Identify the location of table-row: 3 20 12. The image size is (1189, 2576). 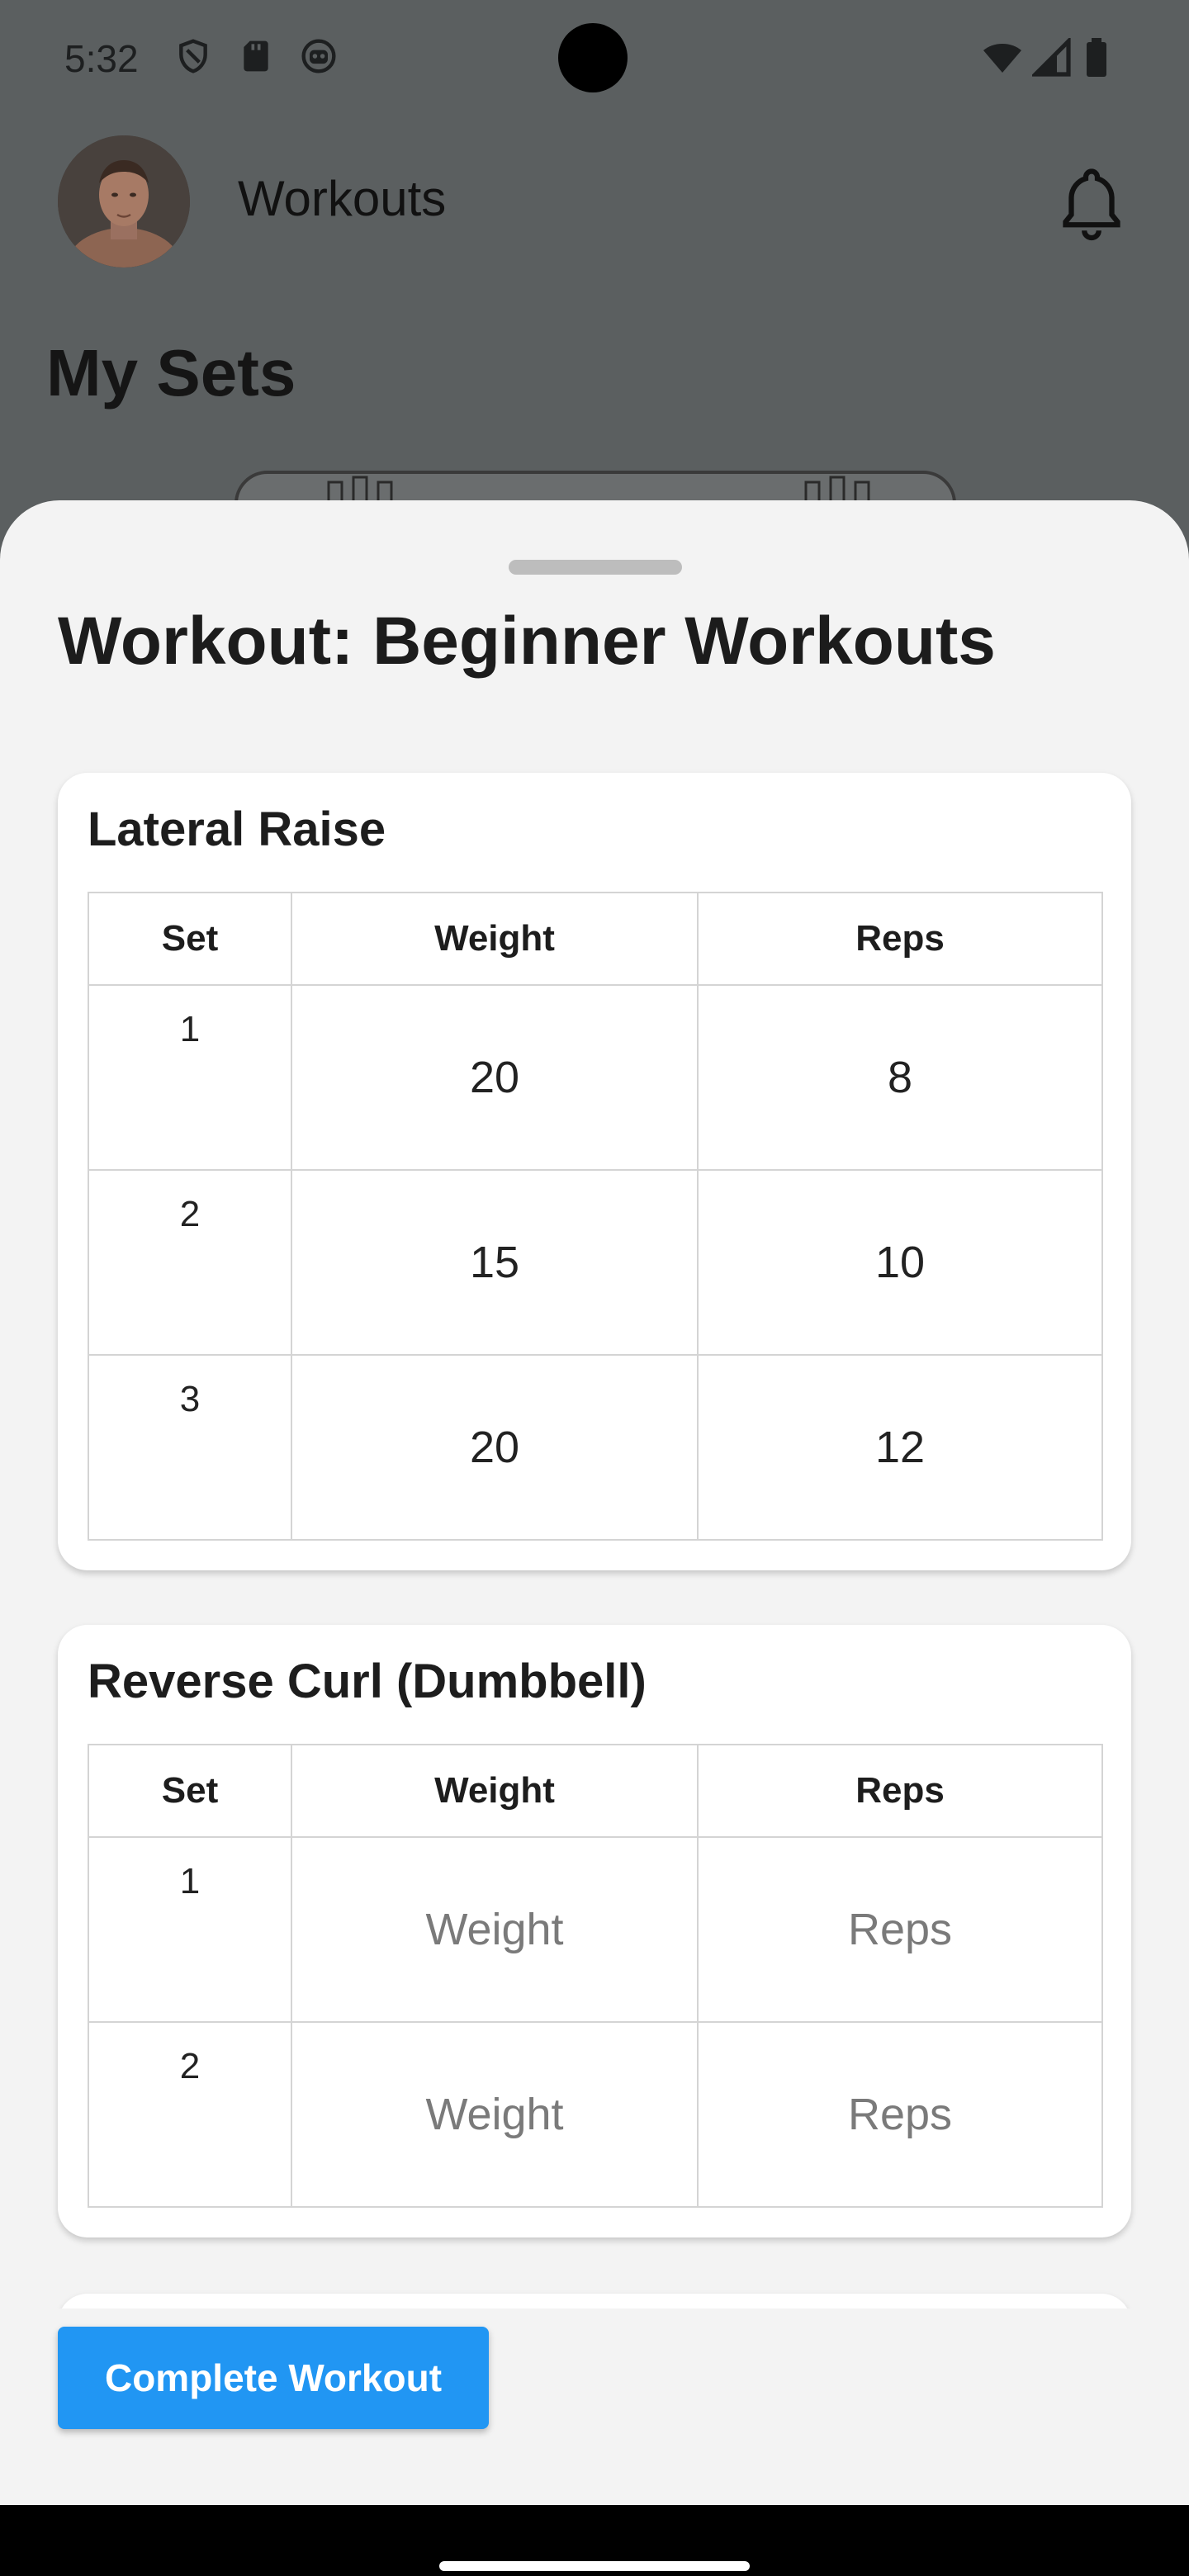
(595, 1447).